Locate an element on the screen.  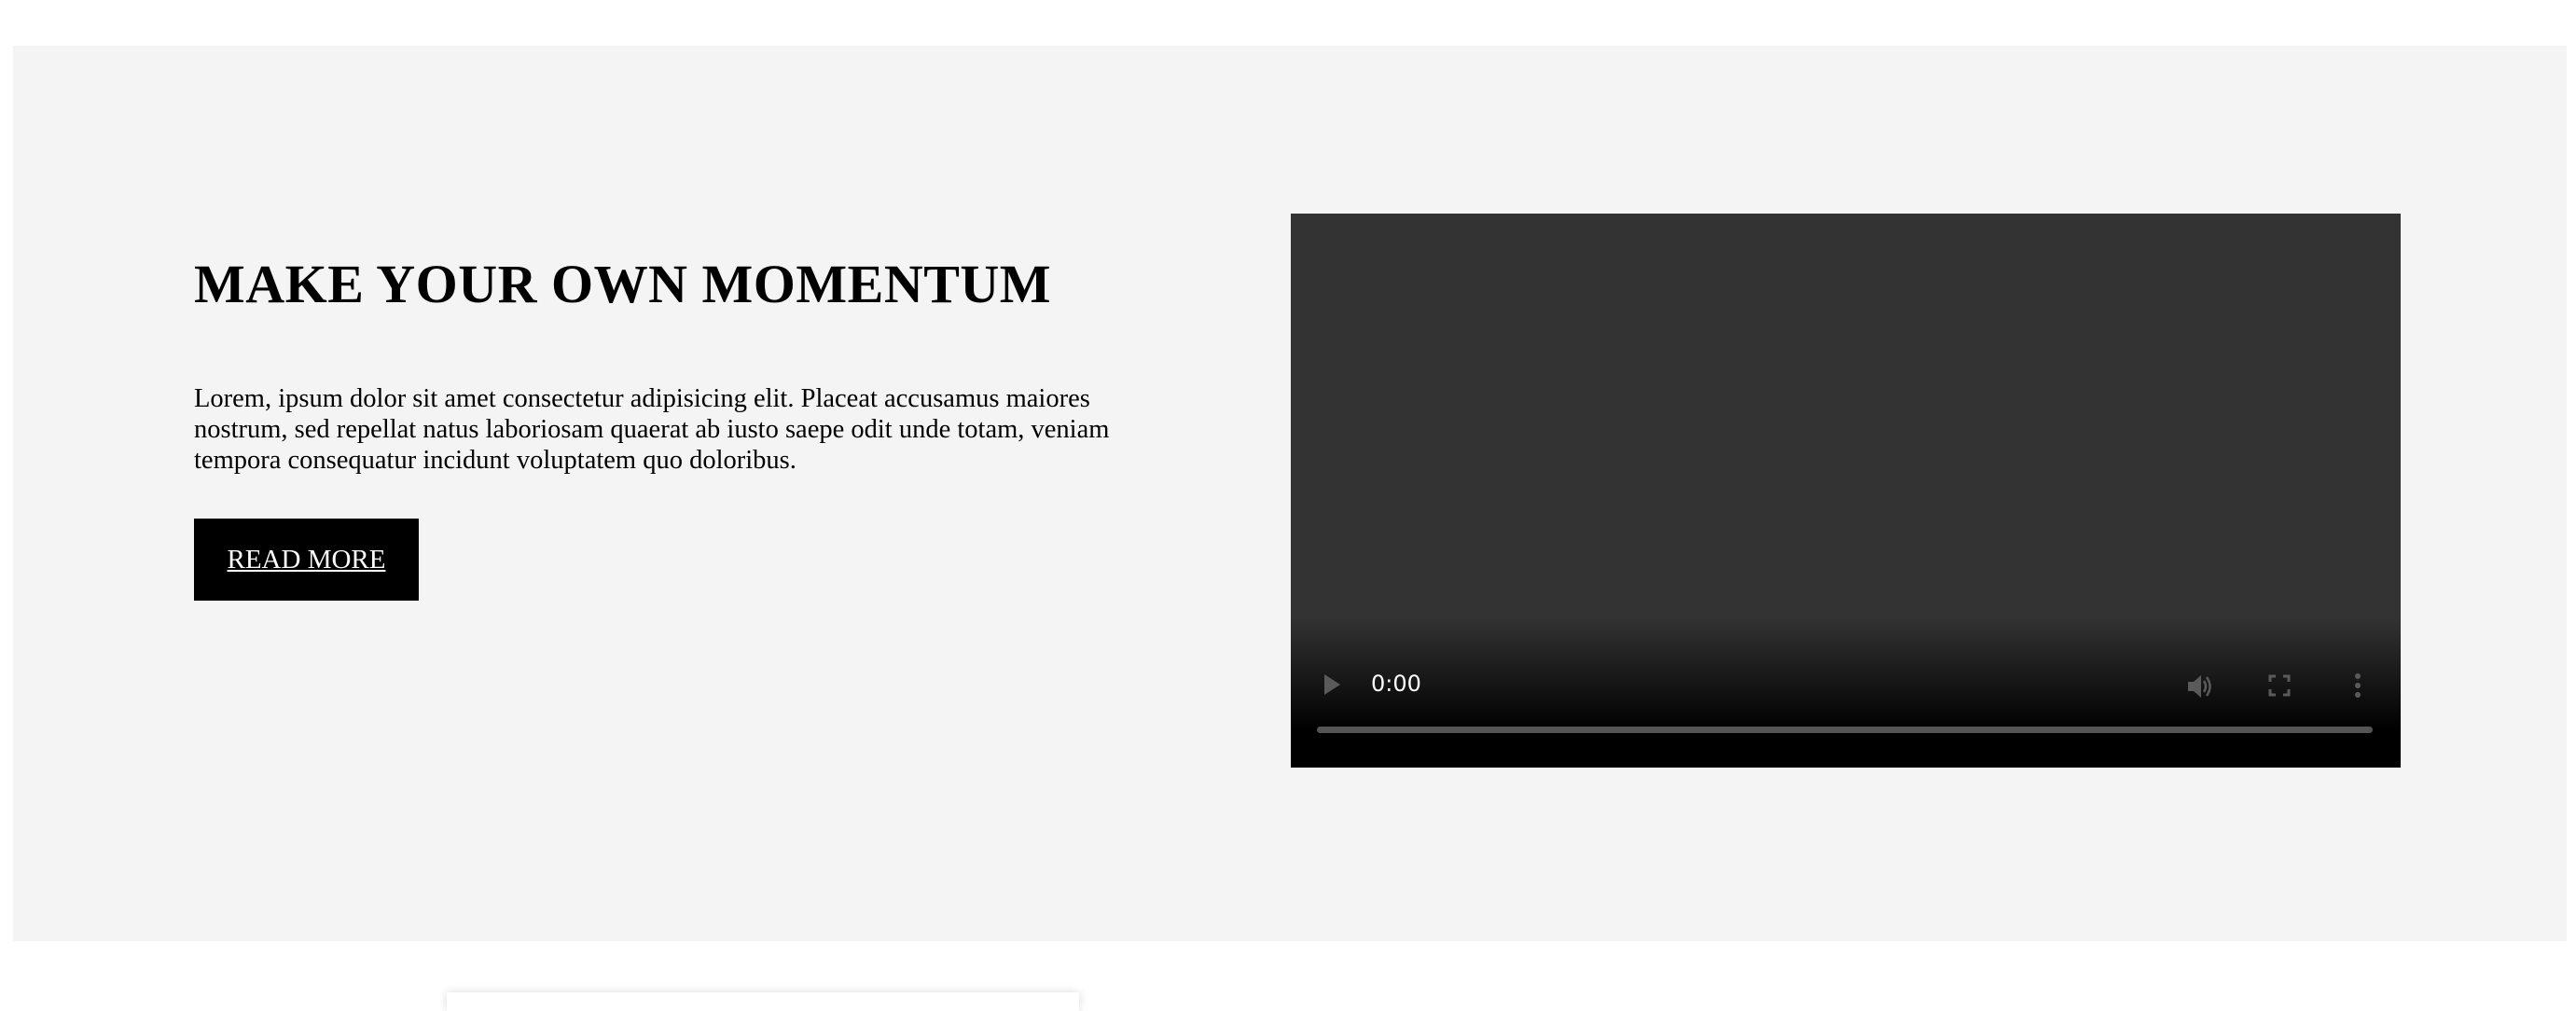
video-time: 0:00 is located at coordinates (1396, 684).